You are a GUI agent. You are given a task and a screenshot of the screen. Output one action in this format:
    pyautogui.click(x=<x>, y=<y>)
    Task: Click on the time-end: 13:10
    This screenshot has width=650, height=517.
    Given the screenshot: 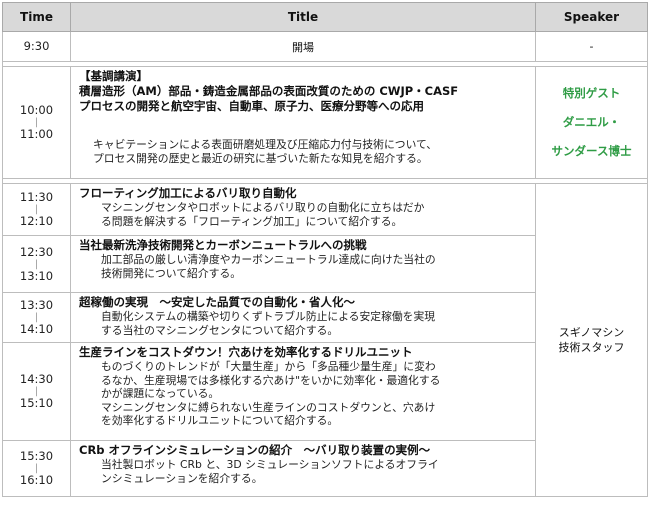 What is the action you would take?
    pyautogui.click(x=36, y=275)
    